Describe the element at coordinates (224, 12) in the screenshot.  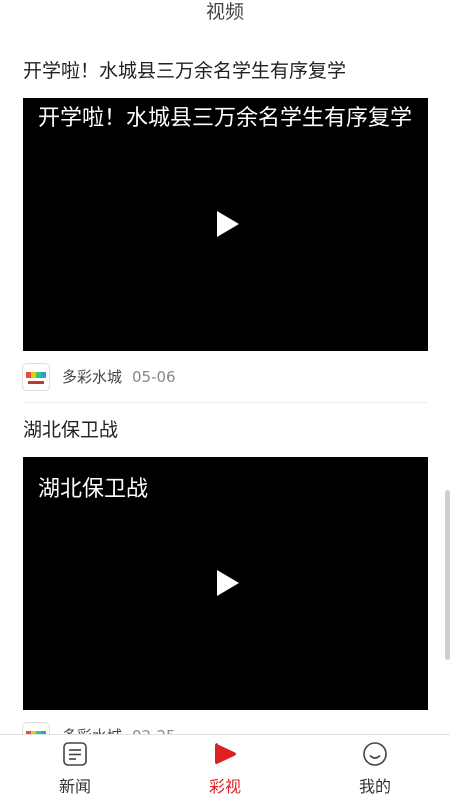
I see `page-title: 视频` at that location.